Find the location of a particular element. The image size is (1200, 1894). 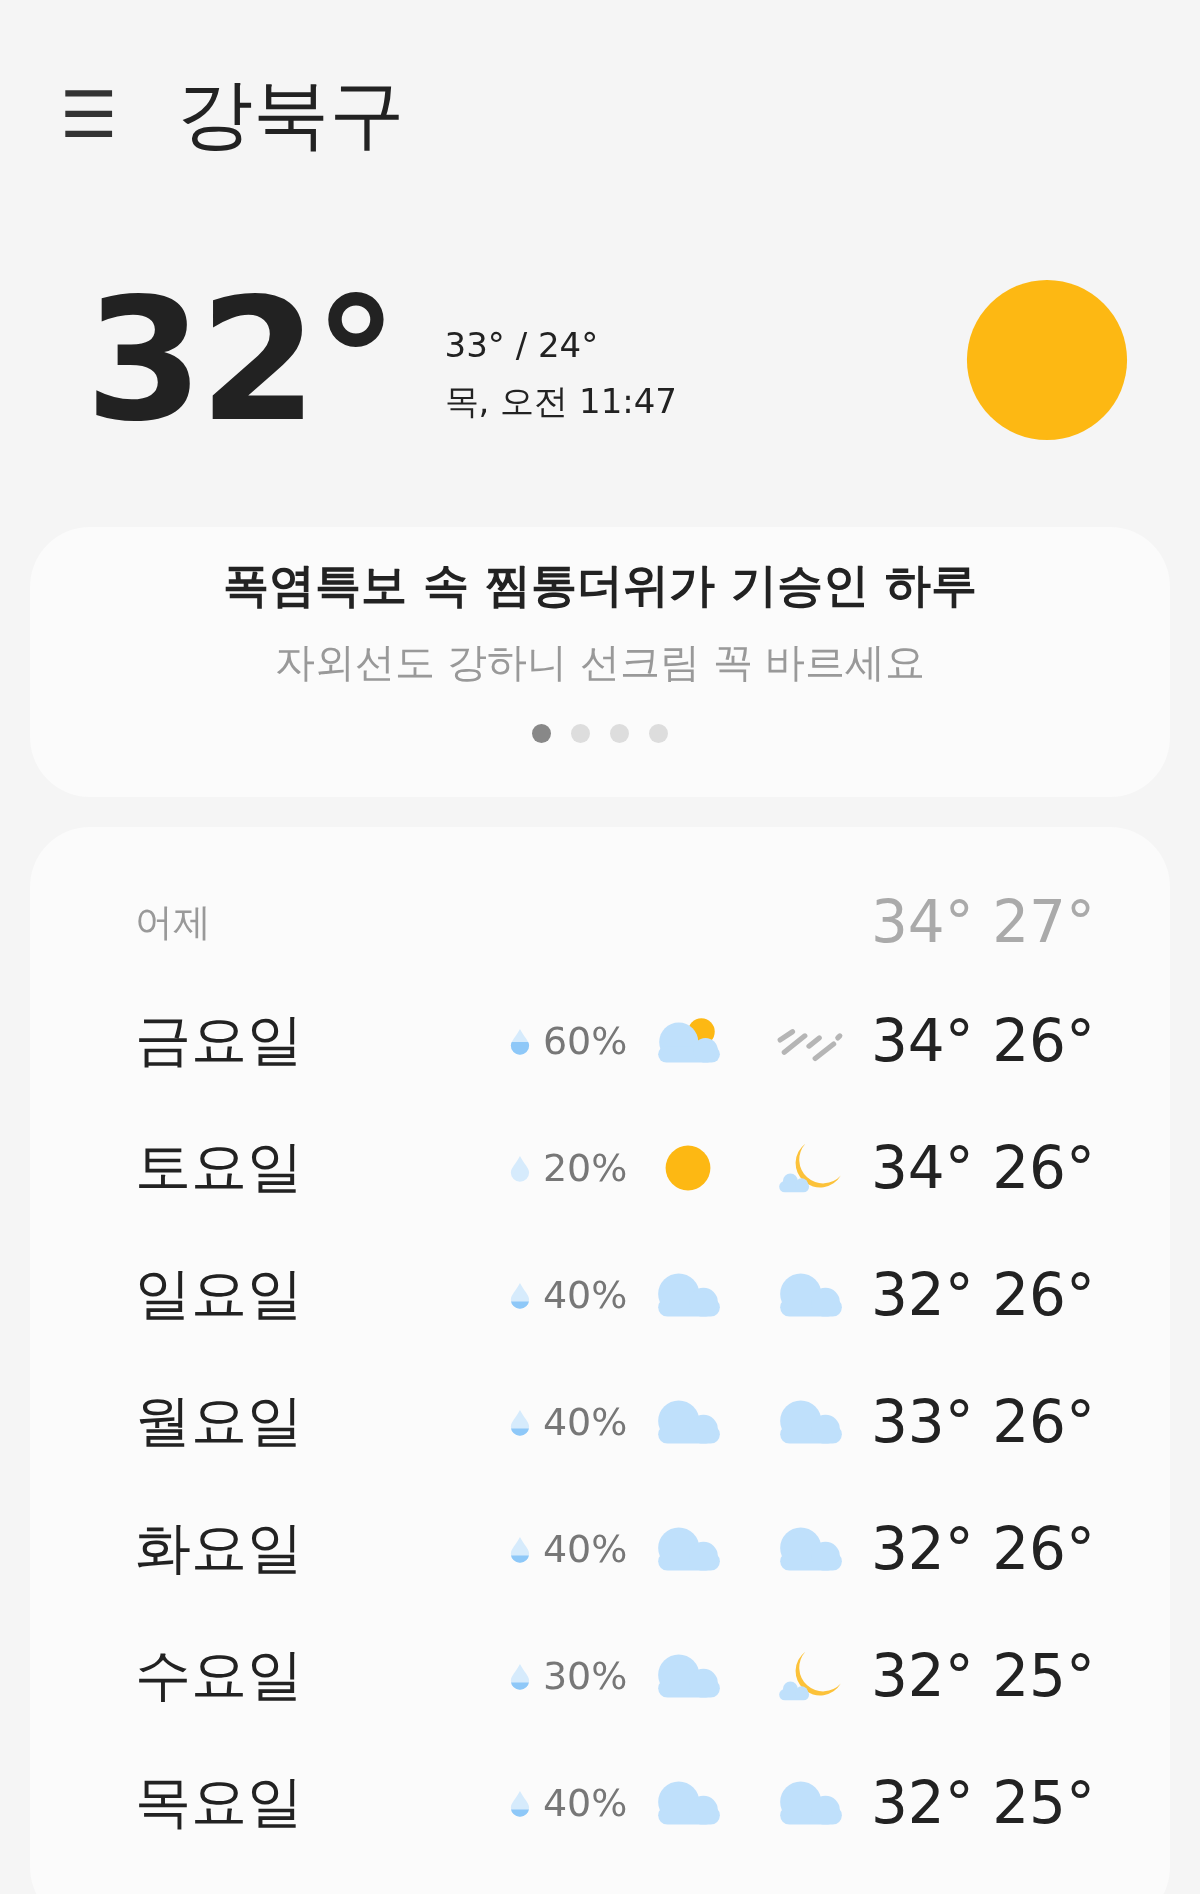

alert-headline: 폭염특보 속 찜통더위가 기승인 하루 is located at coordinates (600, 585).